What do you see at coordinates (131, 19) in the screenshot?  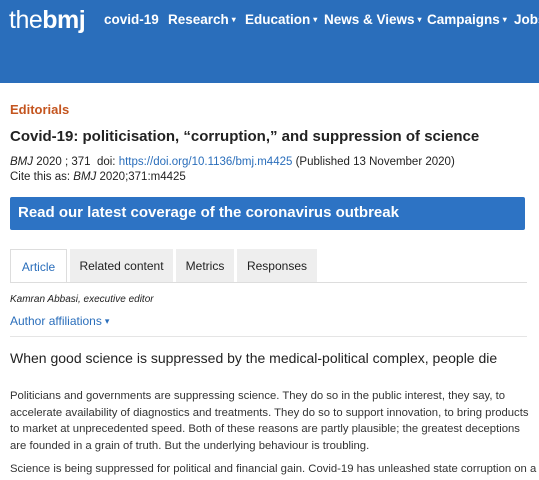 I see `nav-item-covid19: covid-19` at bounding box center [131, 19].